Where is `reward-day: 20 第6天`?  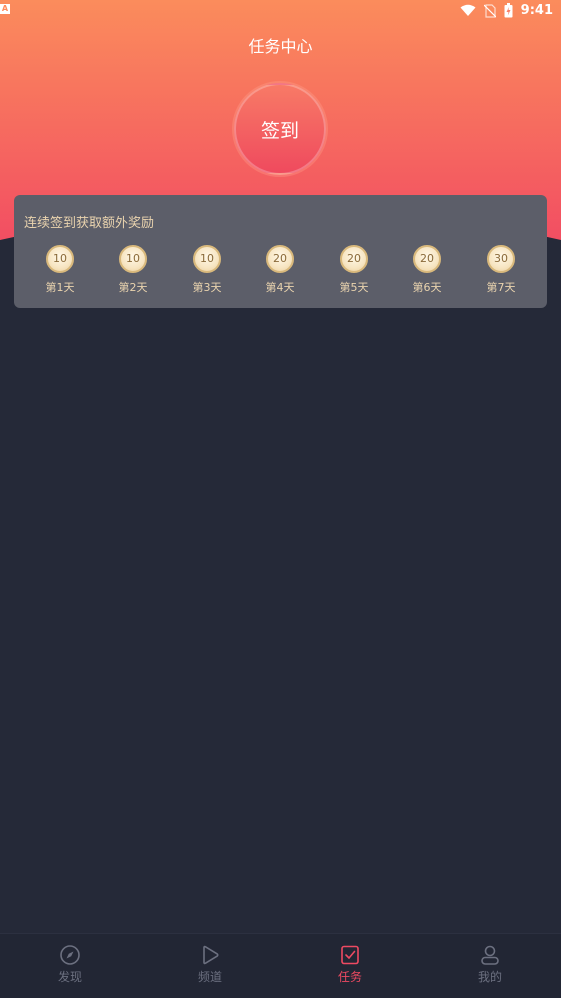 reward-day: 20 第6天 is located at coordinates (427, 270).